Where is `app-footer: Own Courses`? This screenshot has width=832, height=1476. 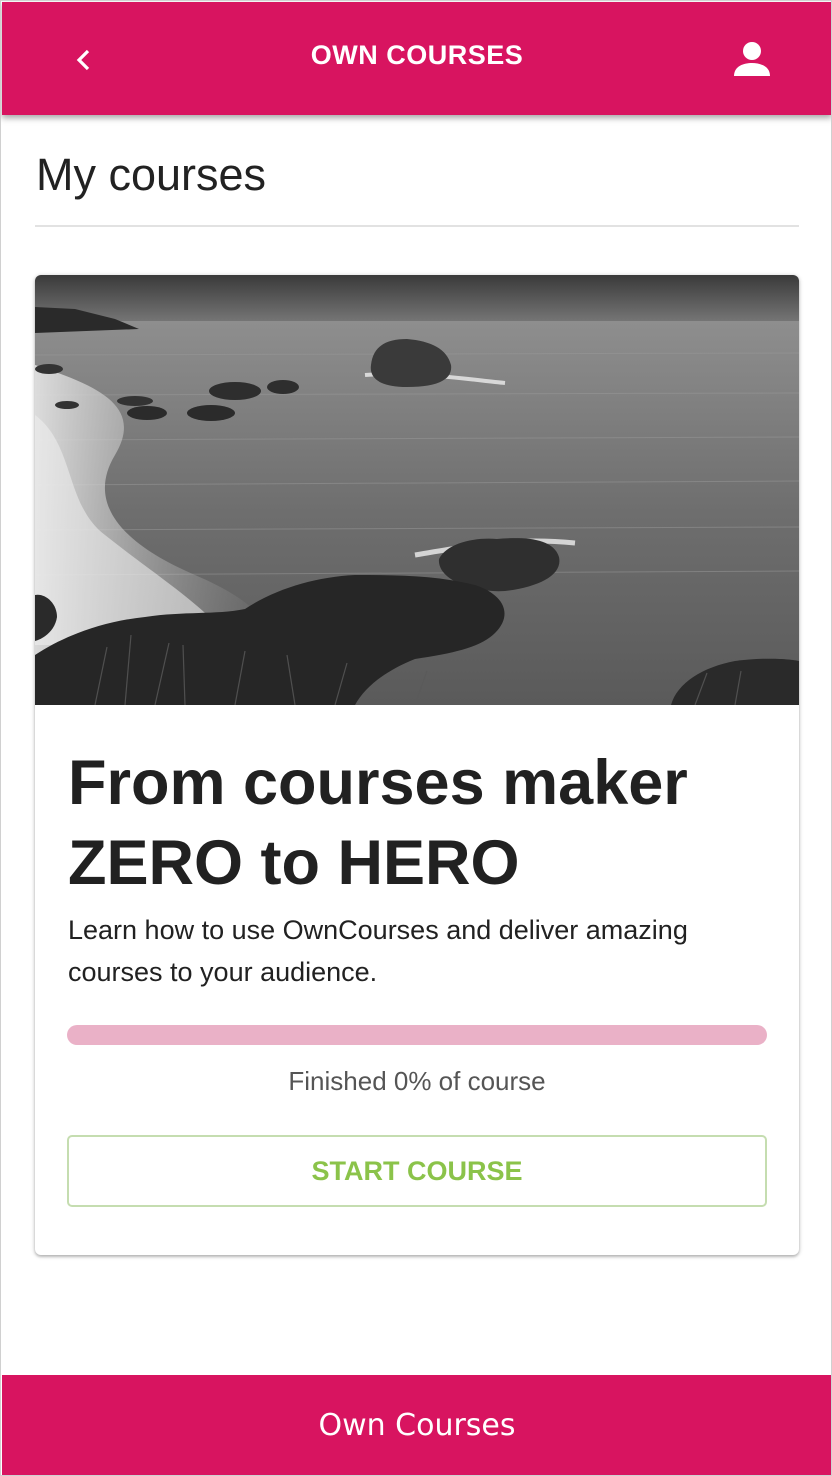
app-footer: Own Courses is located at coordinates (416, 1425).